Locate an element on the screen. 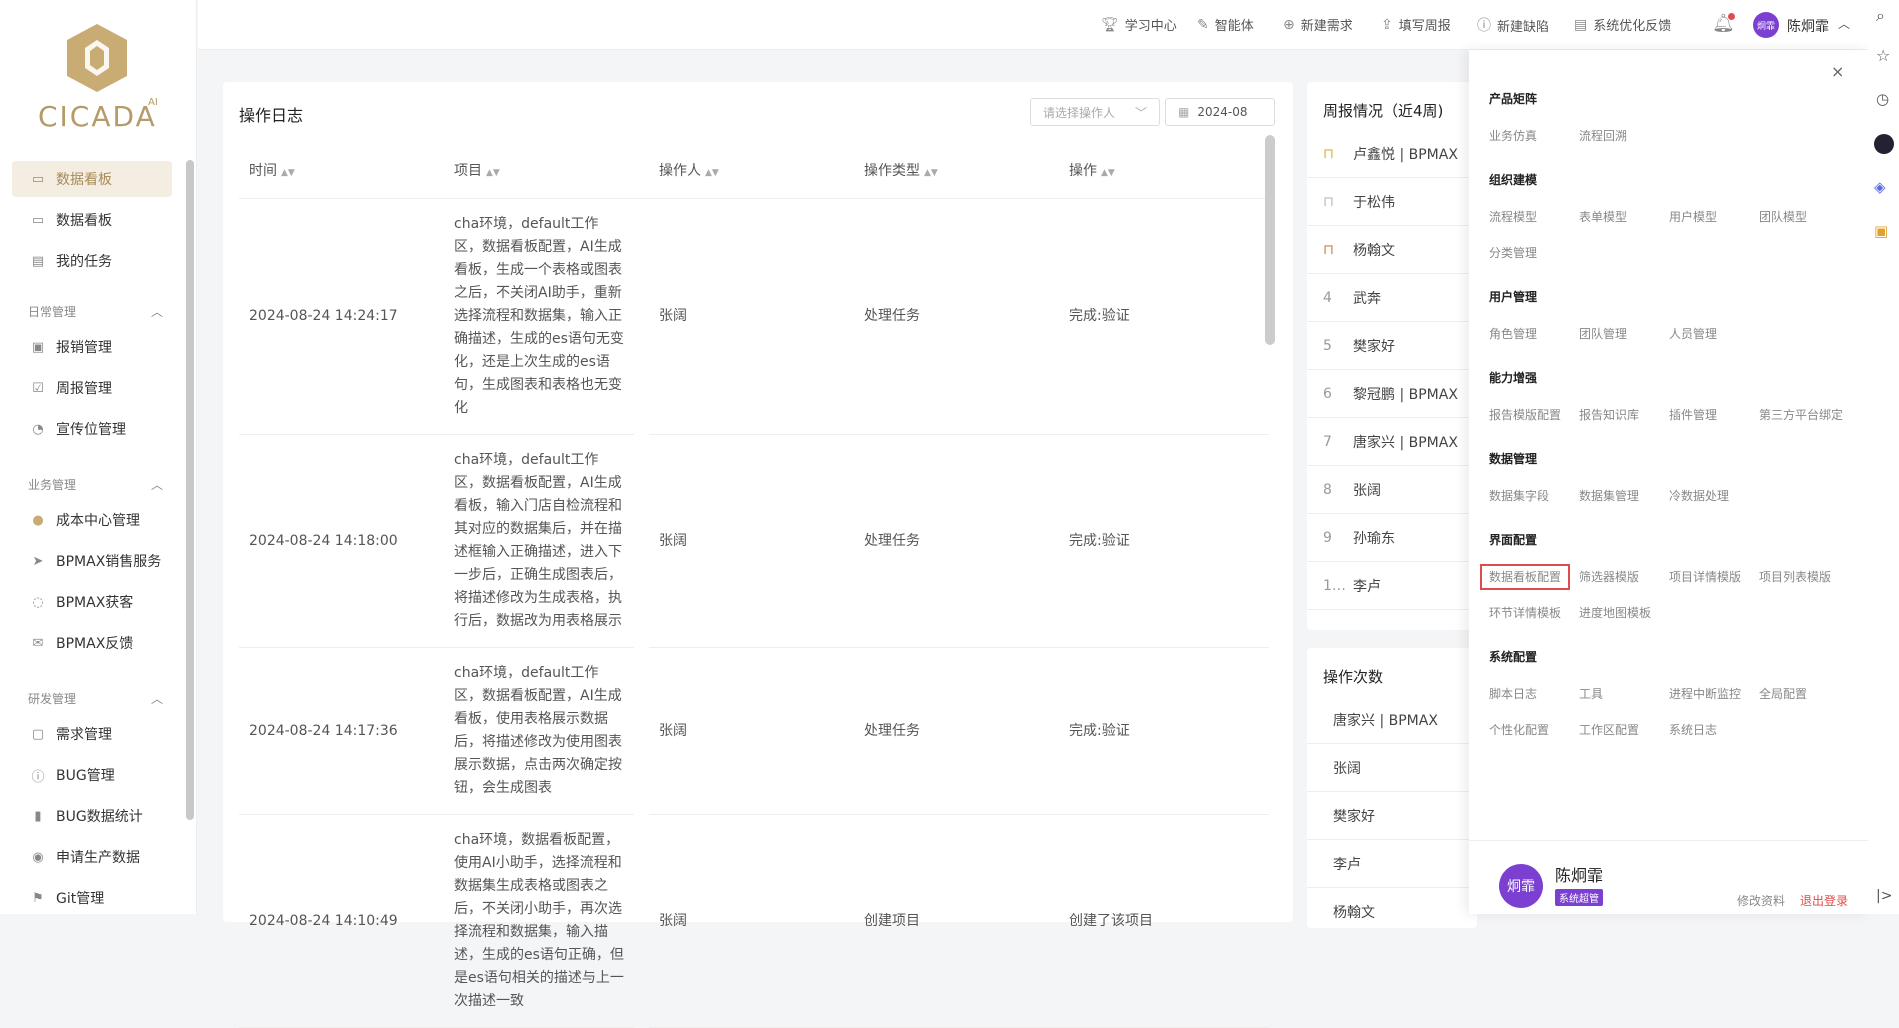 The height and width of the screenshot is (1028, 1899). sidebar-item-bpmax-acquire: ◌ BPMAX获客 is located at coordinates (92, 602).